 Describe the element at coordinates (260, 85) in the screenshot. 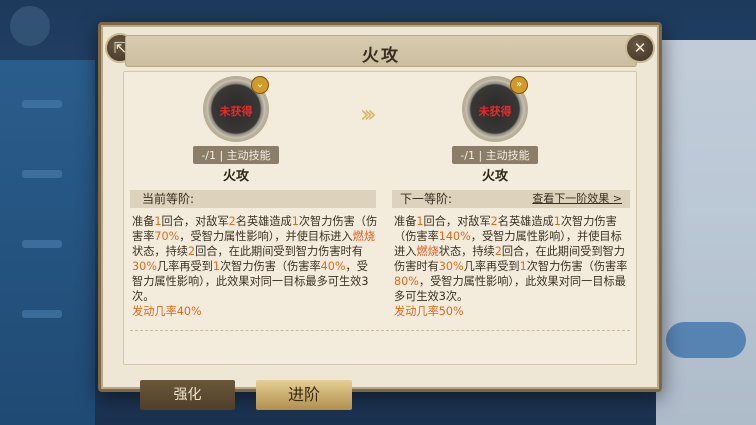

I see `chevron-down-icon: ⌄` at that location.